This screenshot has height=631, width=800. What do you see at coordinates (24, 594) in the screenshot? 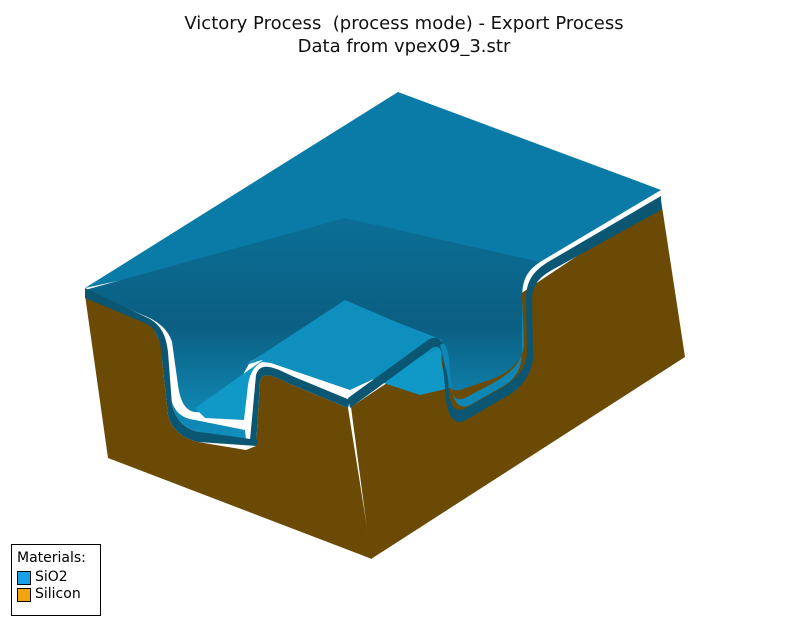
I see `silicon-swatch` at bounding box center [24, 594].